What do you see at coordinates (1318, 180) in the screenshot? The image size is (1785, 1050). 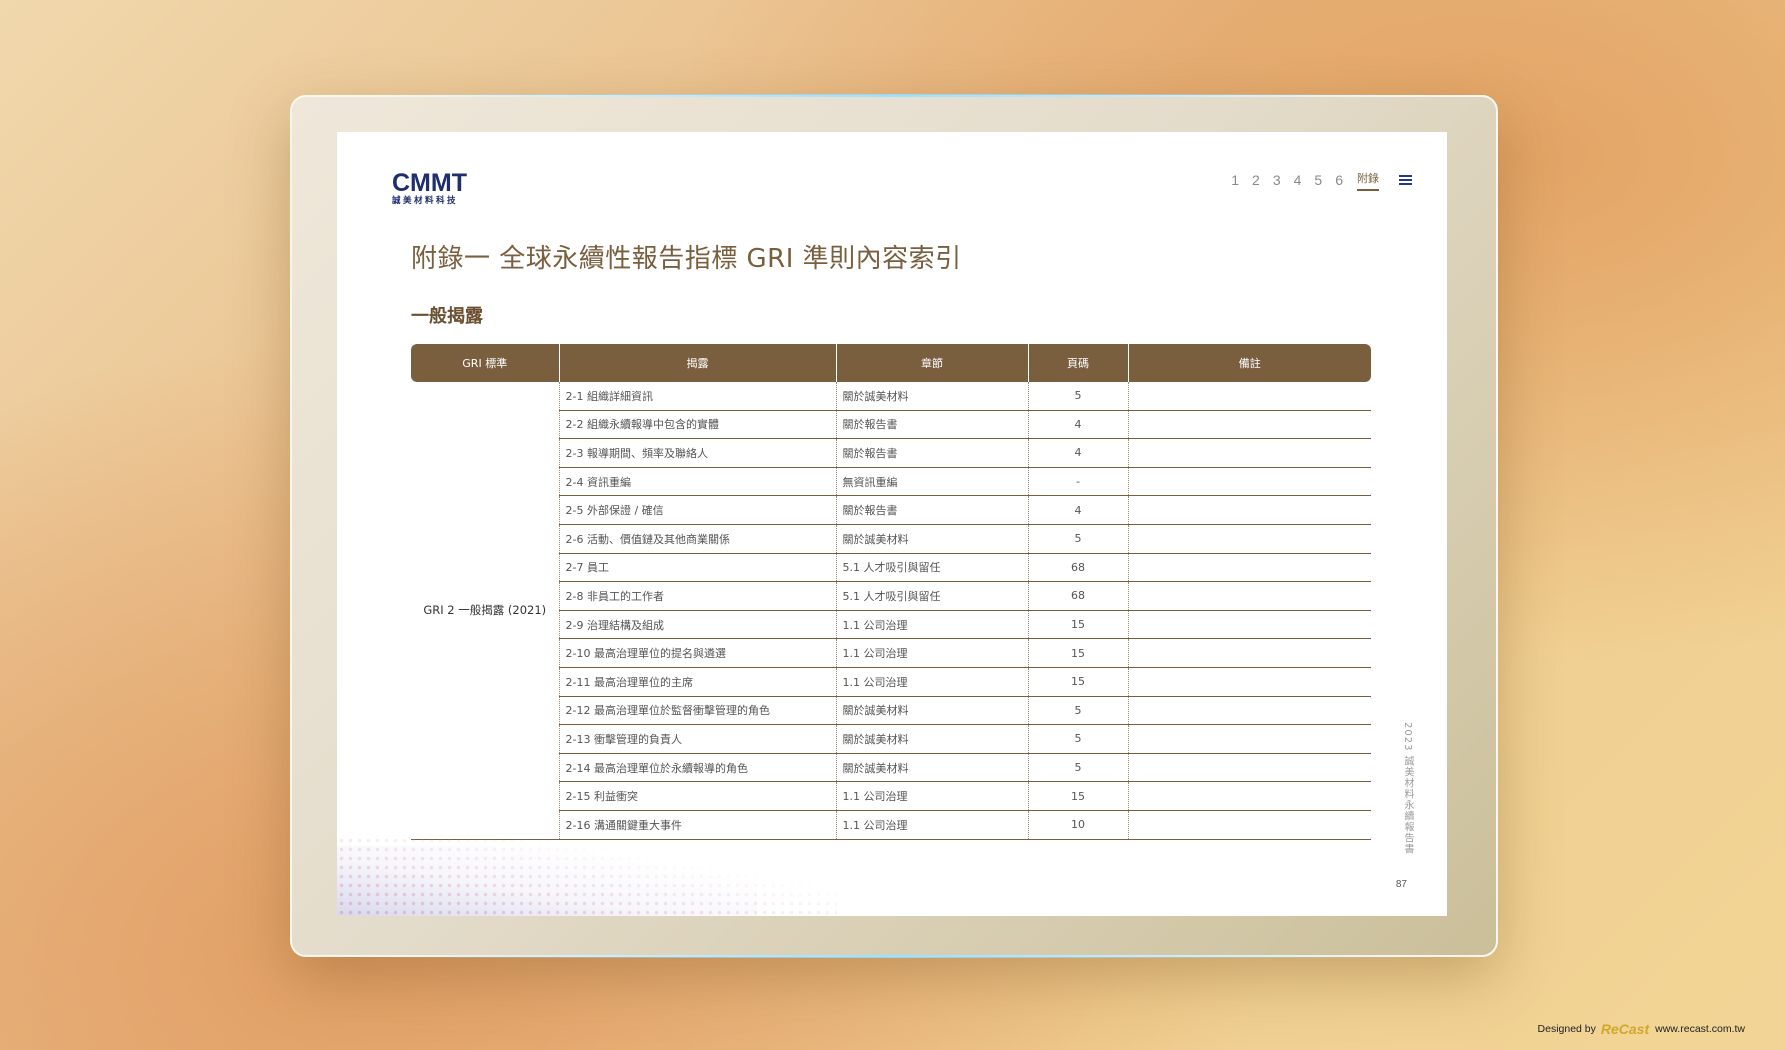 I see `nav-chapter-5: 5` at bounding box center [1318, 180].